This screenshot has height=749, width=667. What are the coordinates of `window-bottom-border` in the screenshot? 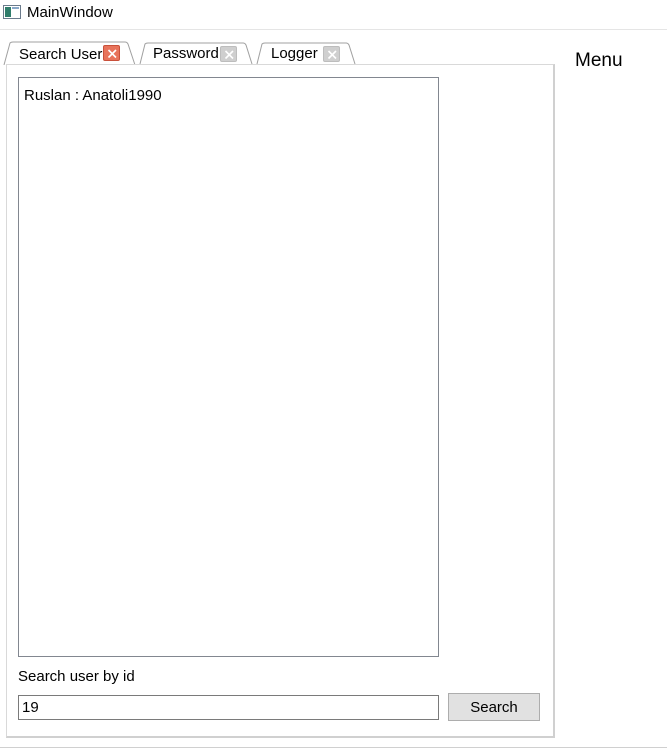 It's located at (333, 747).